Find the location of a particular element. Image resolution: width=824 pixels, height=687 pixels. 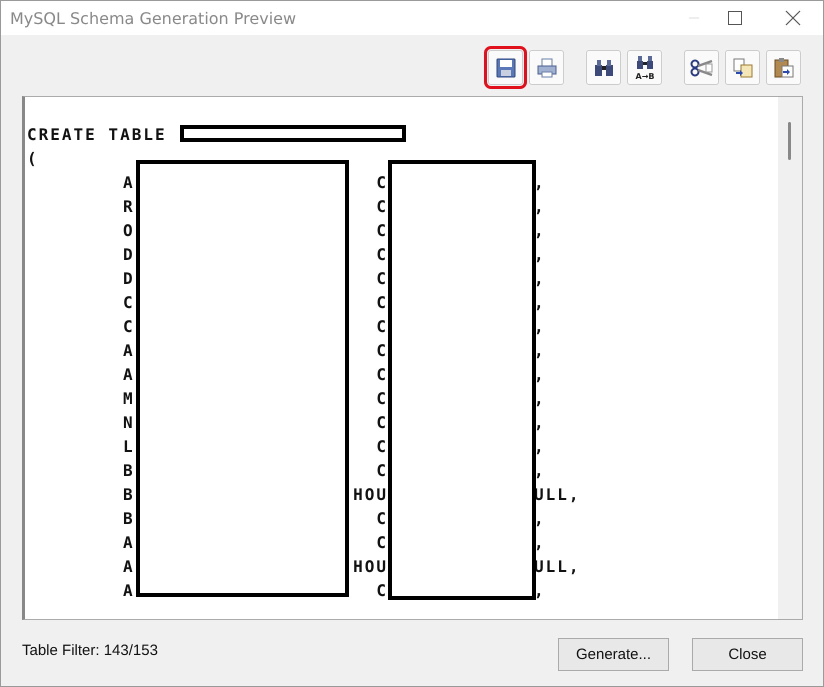

close-icon is located at coordinates (793, 18).